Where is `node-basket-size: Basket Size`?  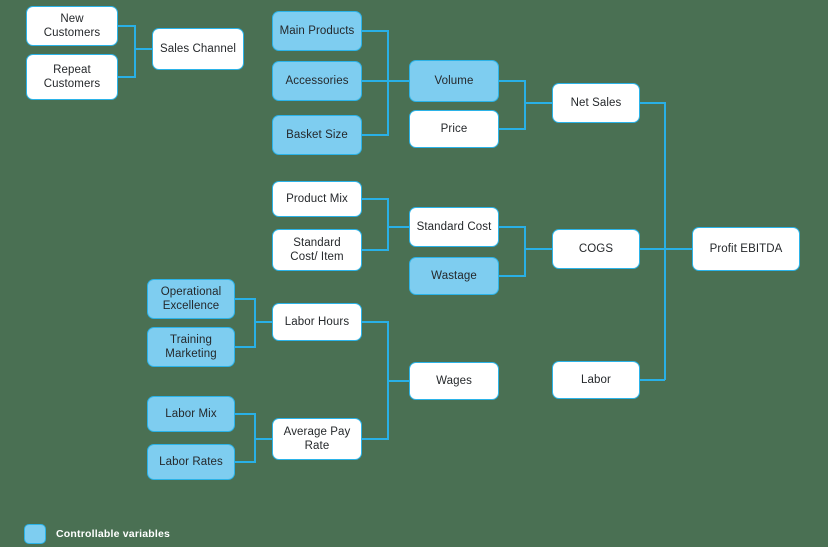 node-basket-size: Basket Size is located at coordinates (317, 135).